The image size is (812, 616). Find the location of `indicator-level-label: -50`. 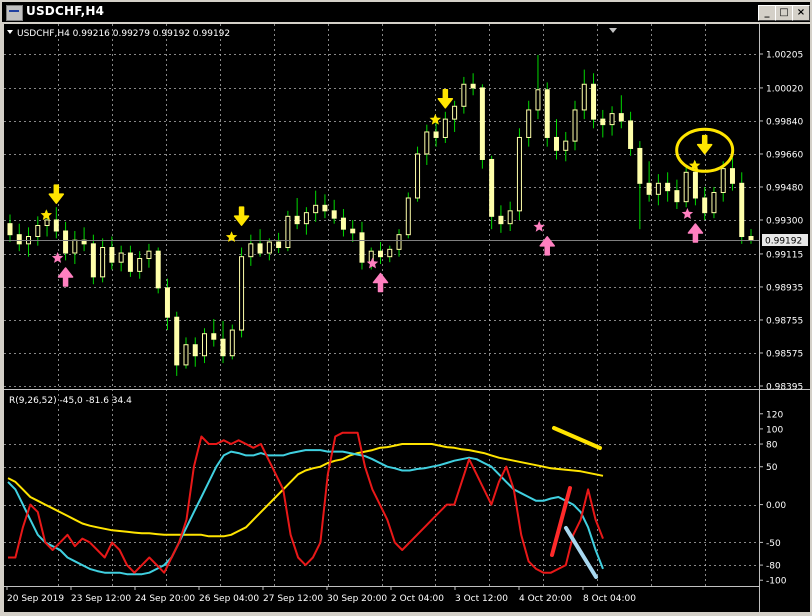

indicator-level-label: -50 is located at coordinates (773, 544).